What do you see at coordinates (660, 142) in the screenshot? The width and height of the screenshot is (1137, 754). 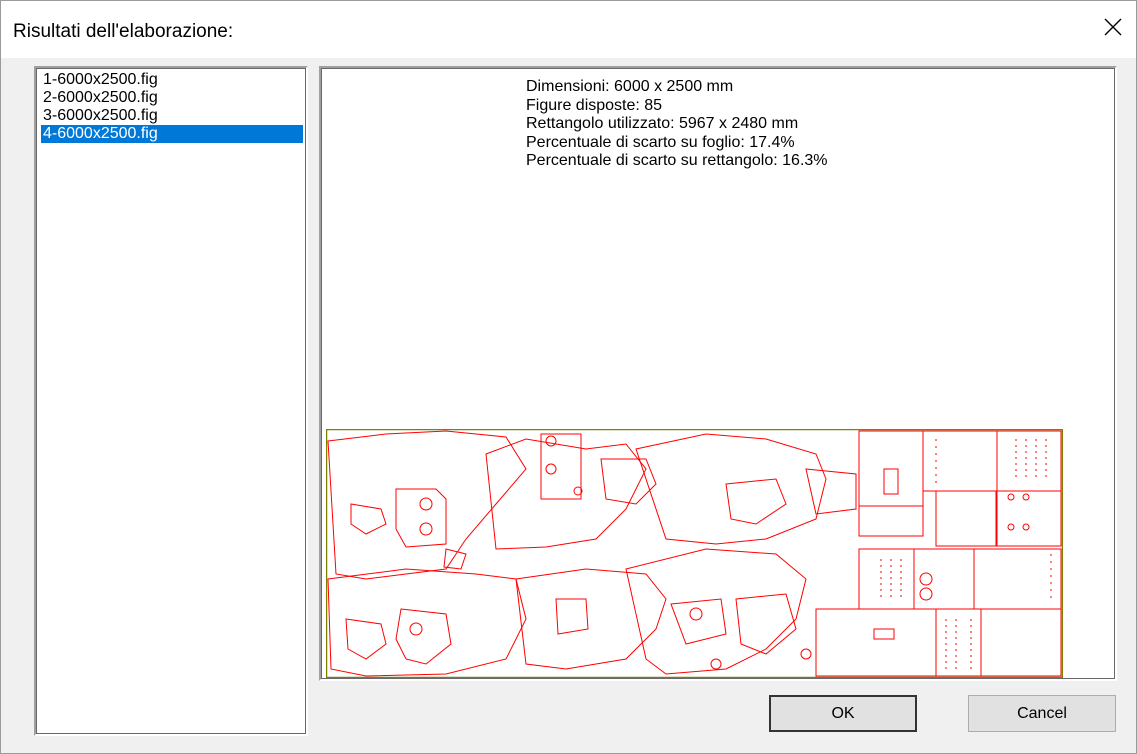 I see `sheet-waste-text: Percentuale di scarto su foglio: 17.4%` at bounding box center [660, 142].